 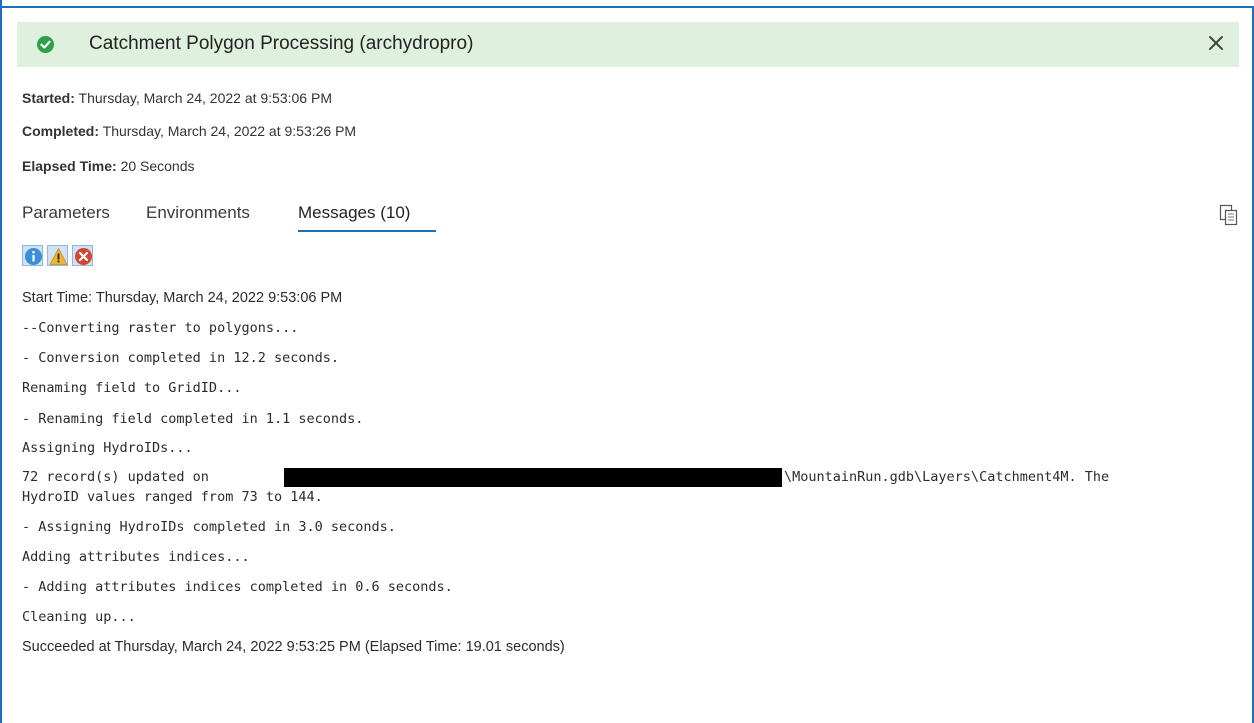 I want to click on message-line: 72 record(s) updated on, so click(x=115, y=477).